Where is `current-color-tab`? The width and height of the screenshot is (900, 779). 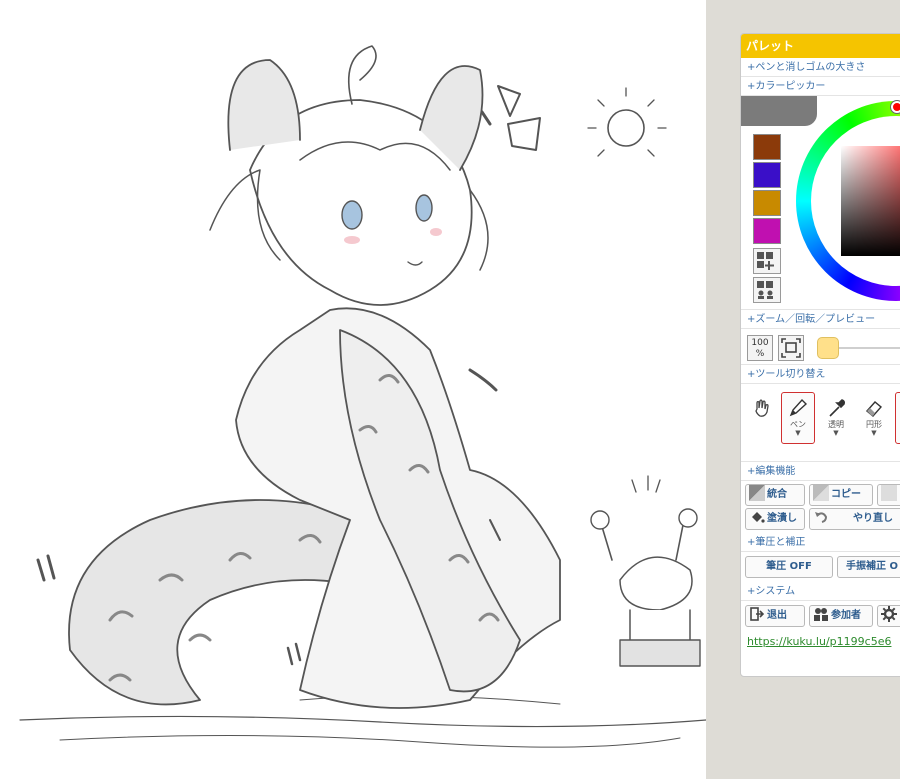 current-color-tab is located at coordinates (779, 111).